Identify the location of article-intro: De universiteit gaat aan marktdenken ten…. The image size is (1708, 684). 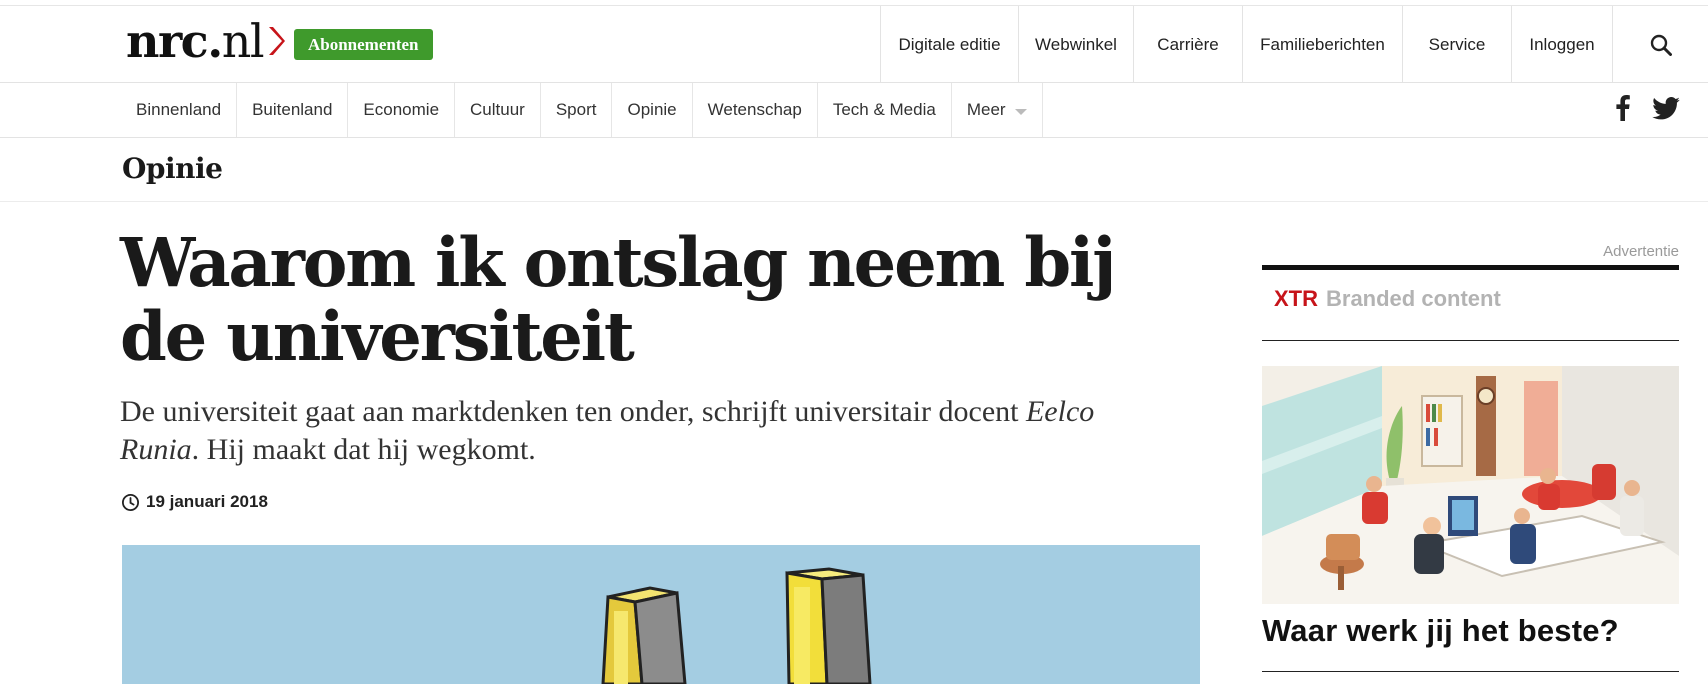
(650, 431).